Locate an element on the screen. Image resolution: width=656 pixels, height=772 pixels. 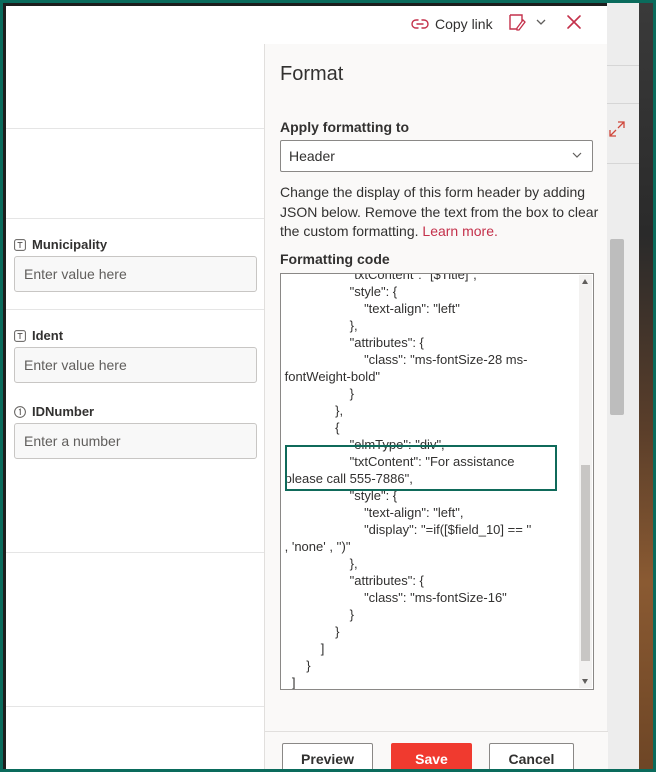
learn-more-link: Learn more. is located at coordinates (459, 231).